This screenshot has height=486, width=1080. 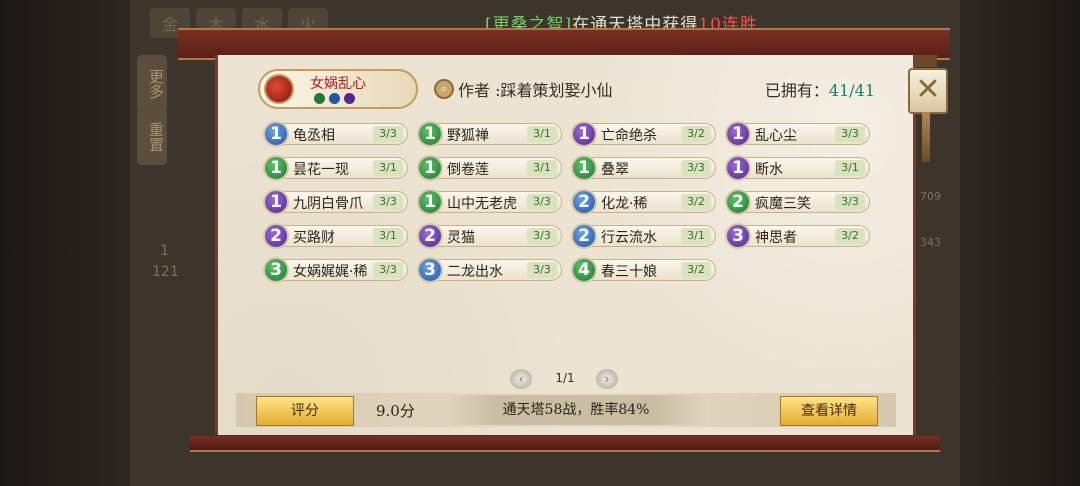 What do you see at coordinates (314, 238) in the screenshot?
I see `card-name: 买路财` at bounding box center [314, 238].